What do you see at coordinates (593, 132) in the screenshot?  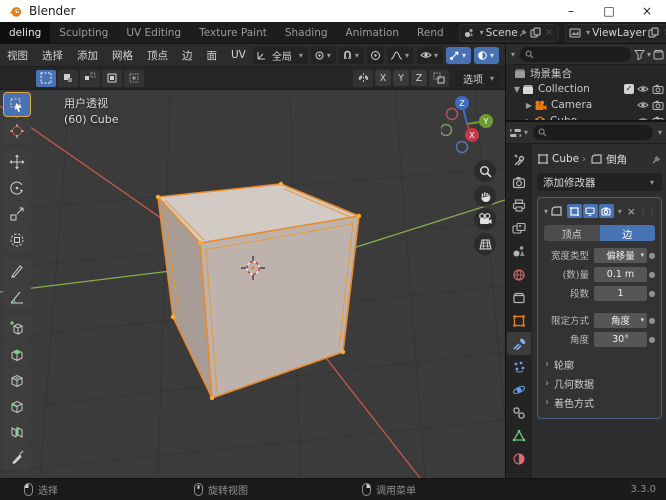 I see `properties-search-input` at bounding box center [593, 132].